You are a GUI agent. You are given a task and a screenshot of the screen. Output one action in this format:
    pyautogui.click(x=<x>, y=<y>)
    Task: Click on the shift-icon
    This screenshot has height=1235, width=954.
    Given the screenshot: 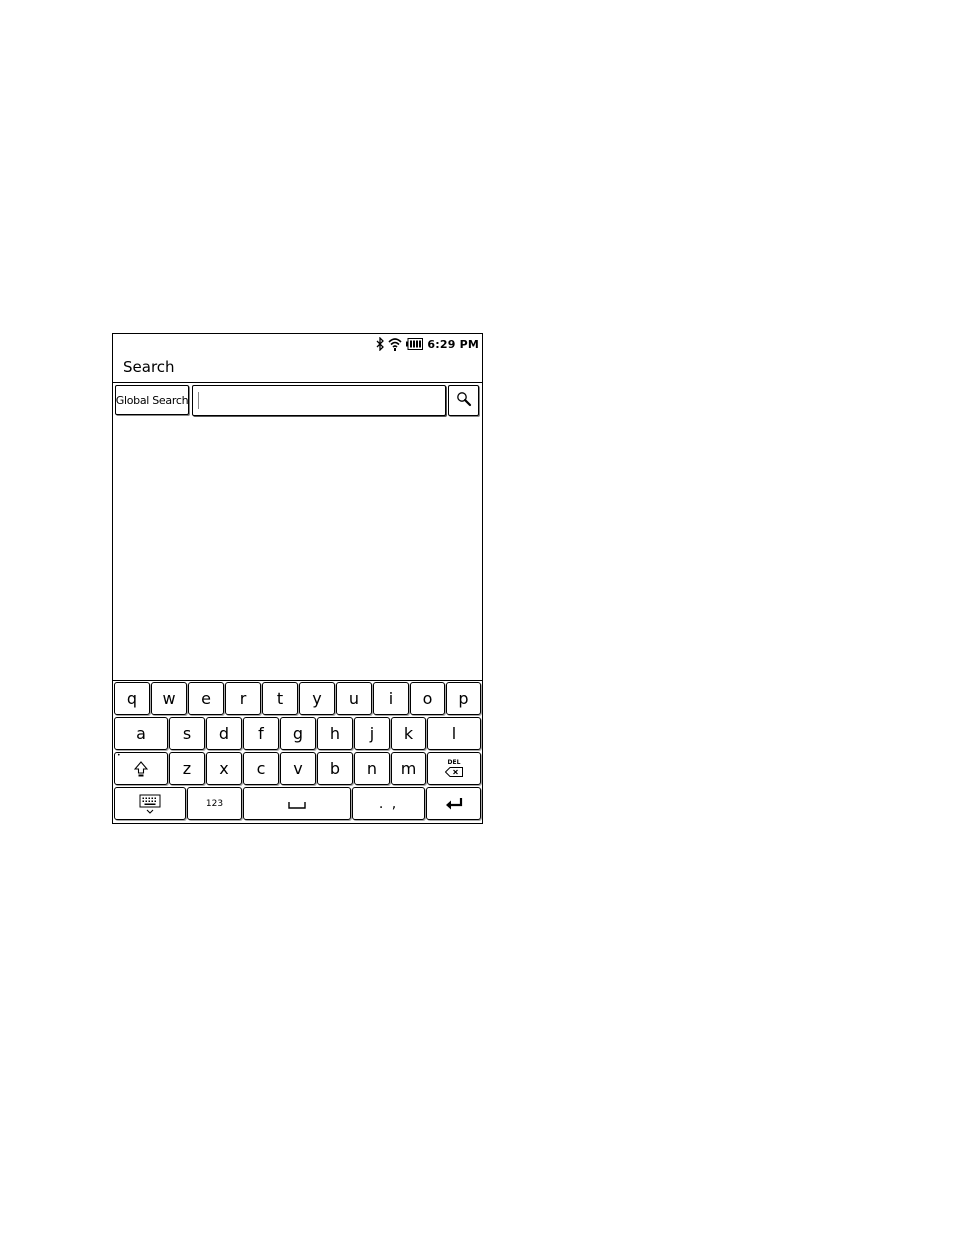 What is the action you would take?
    pyautogui.click(x=141, y=768)
    